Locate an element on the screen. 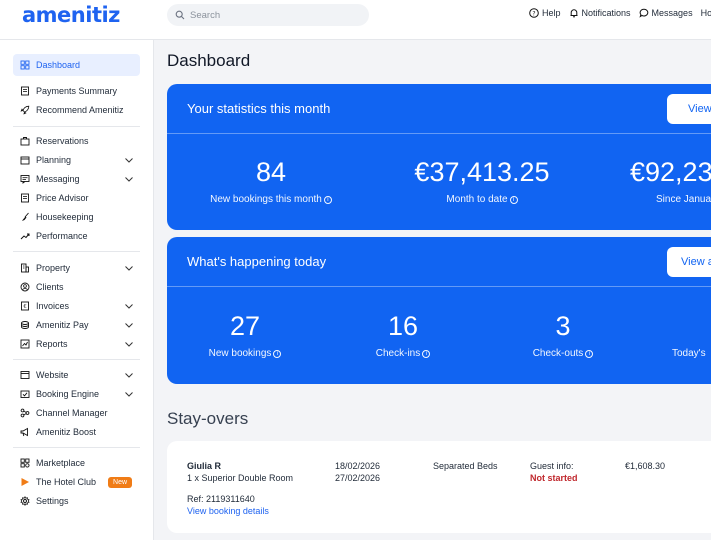  statistics-title: Your statistics this month is located at coordinates (259, 108).